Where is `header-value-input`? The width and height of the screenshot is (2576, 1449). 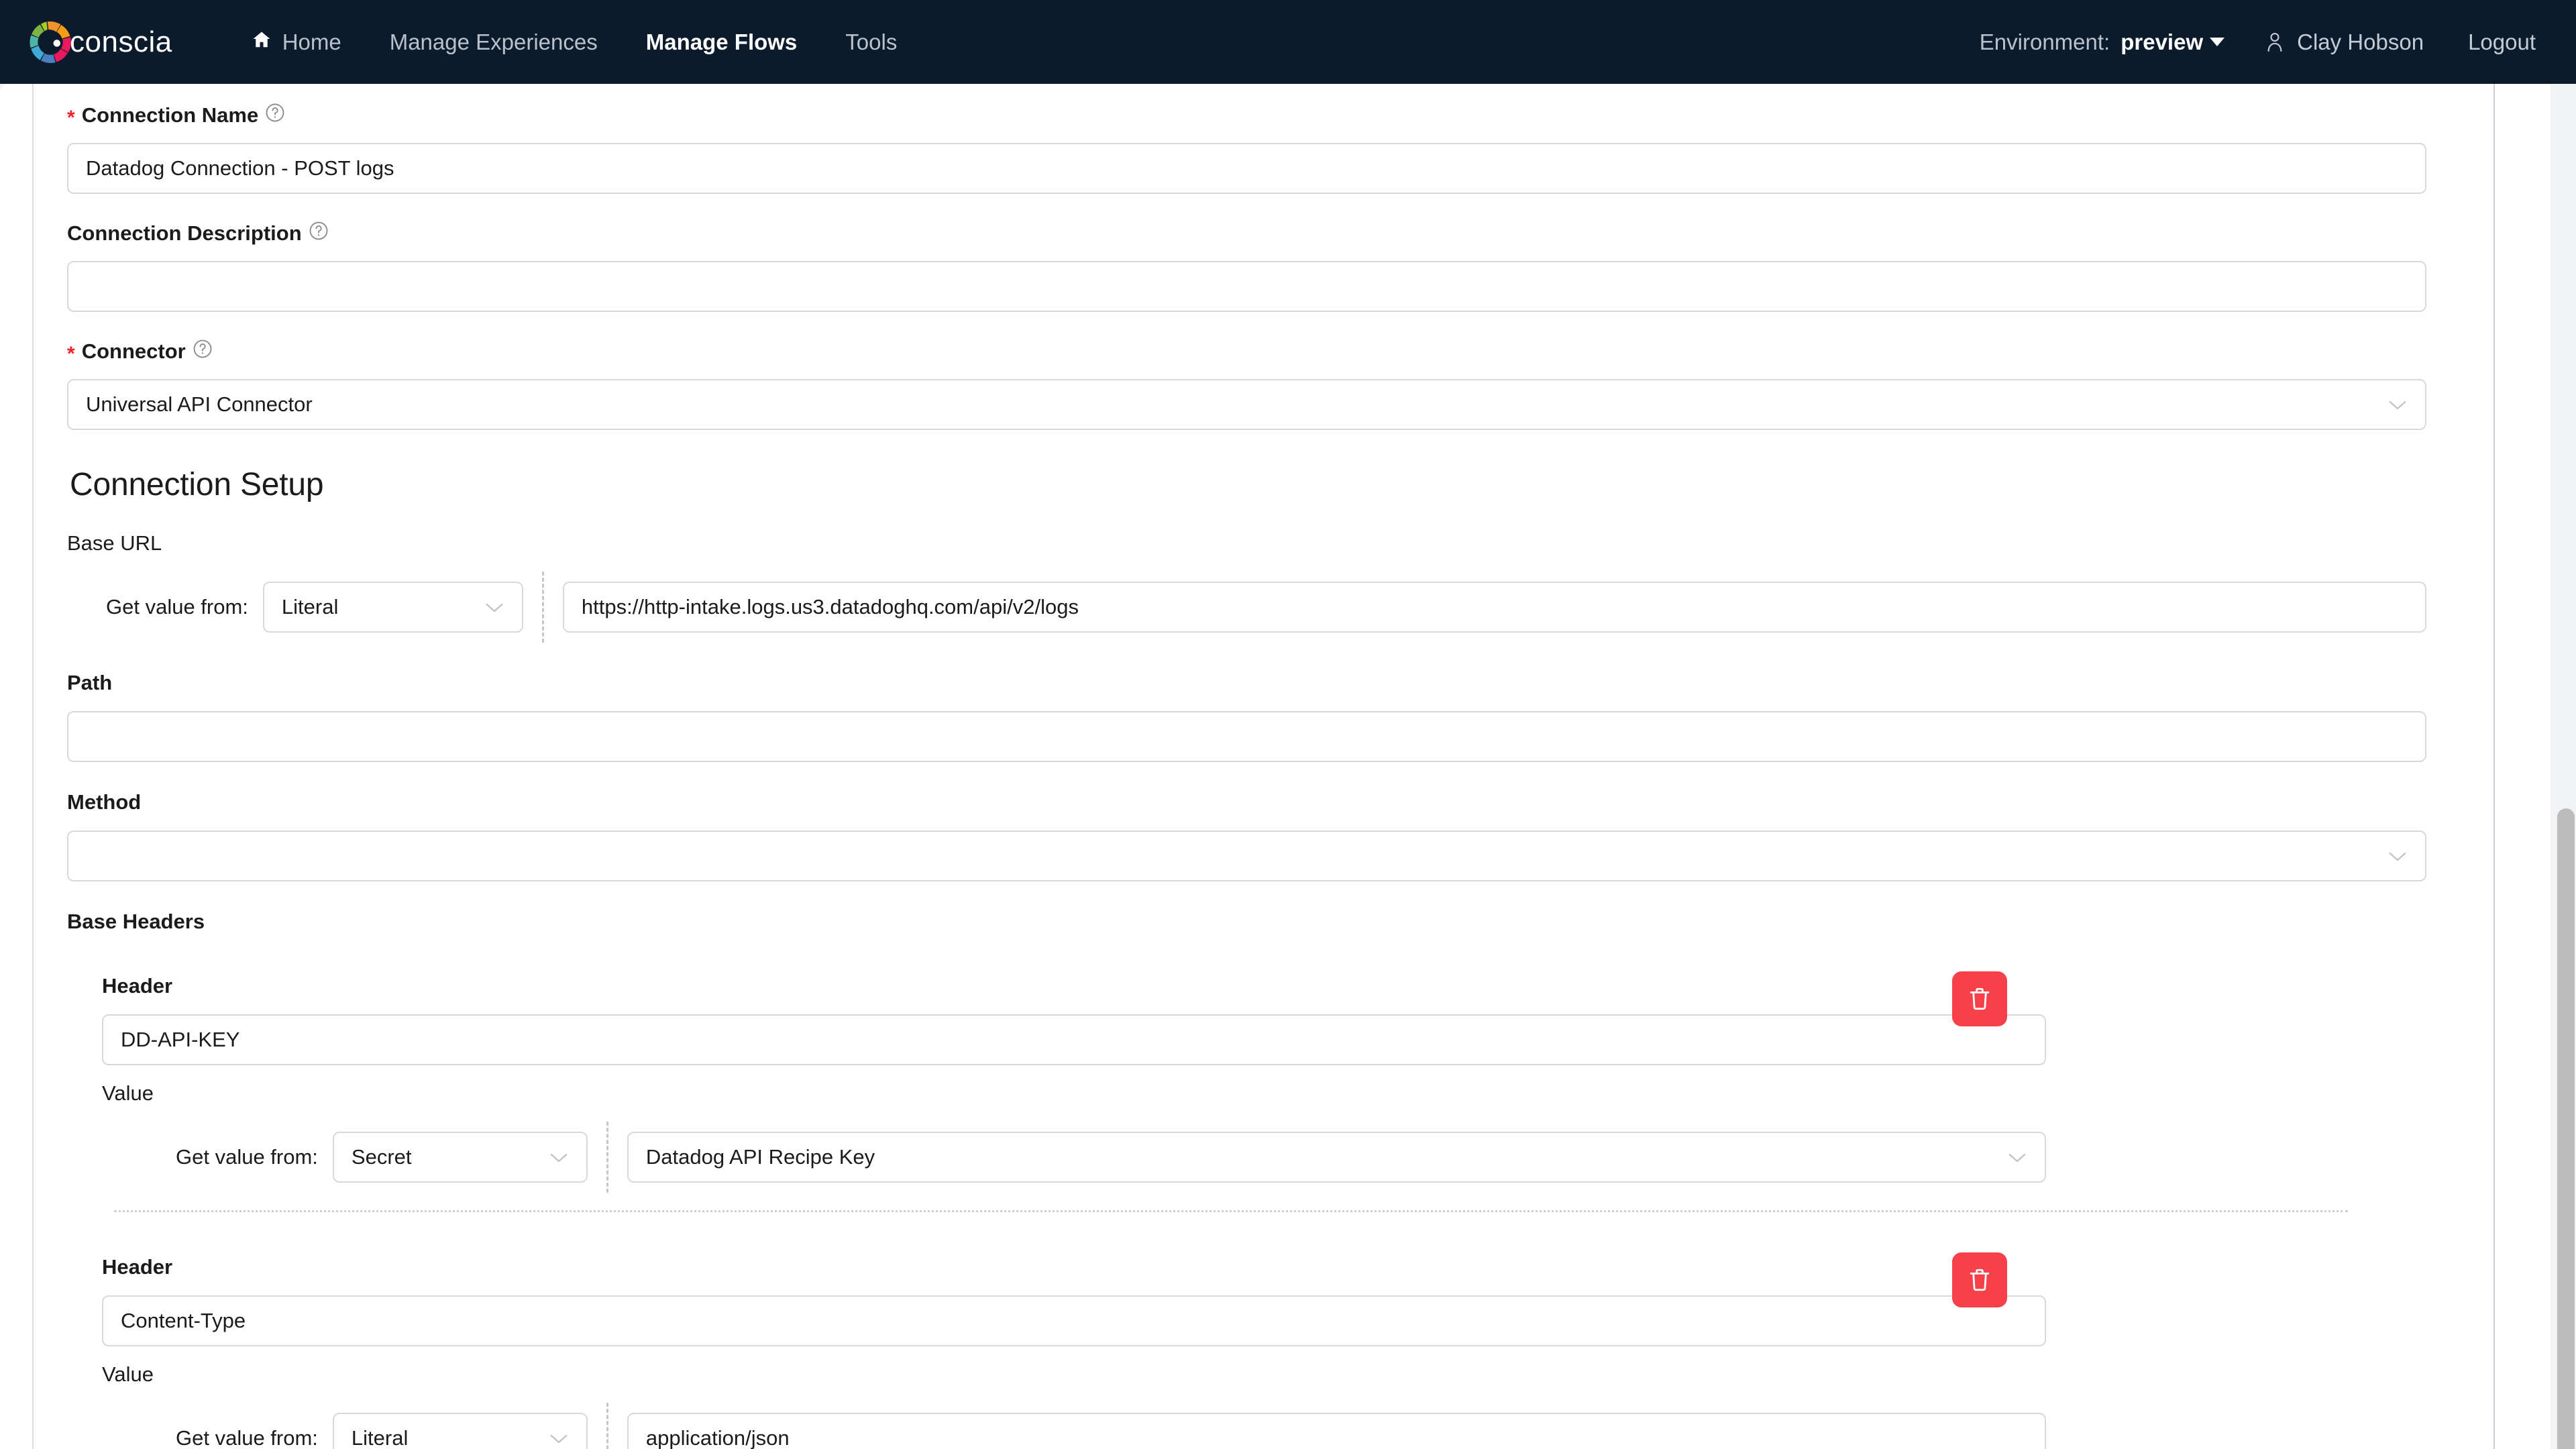 header-value-input is located at coordinates (1336, 1431).